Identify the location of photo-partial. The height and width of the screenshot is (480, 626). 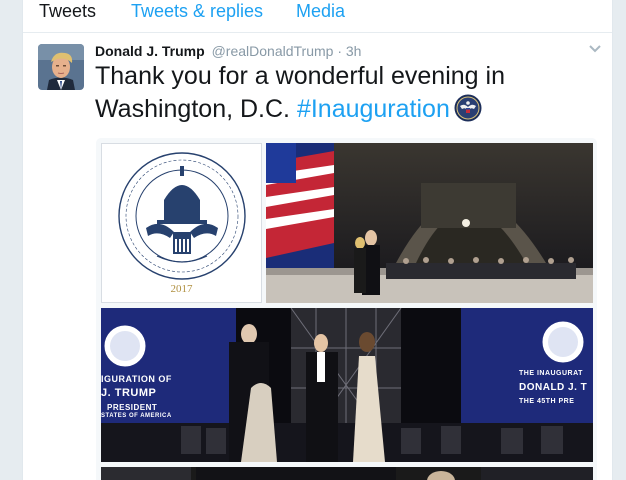
(347, 473).